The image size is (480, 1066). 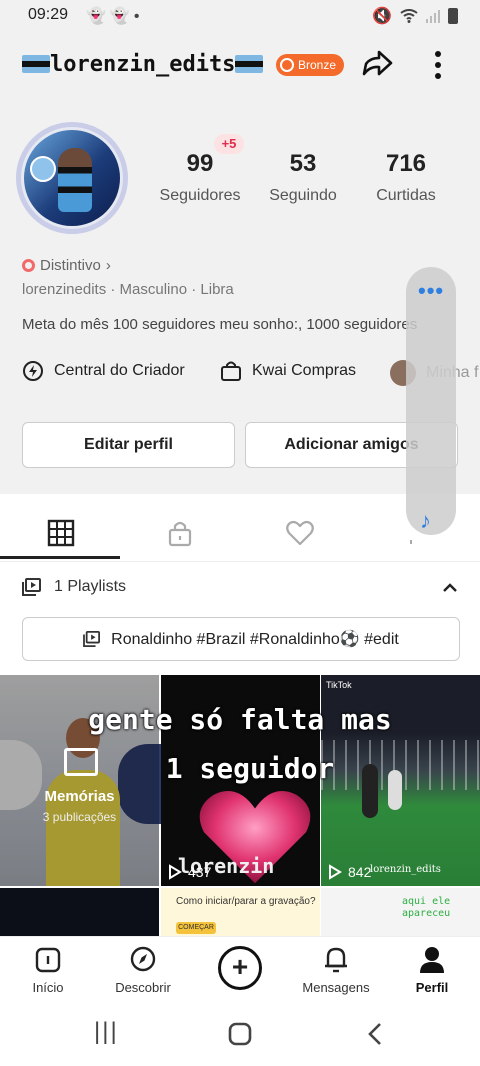 I want to click on username: lorenzin_edits, so click(x=143, y=64).